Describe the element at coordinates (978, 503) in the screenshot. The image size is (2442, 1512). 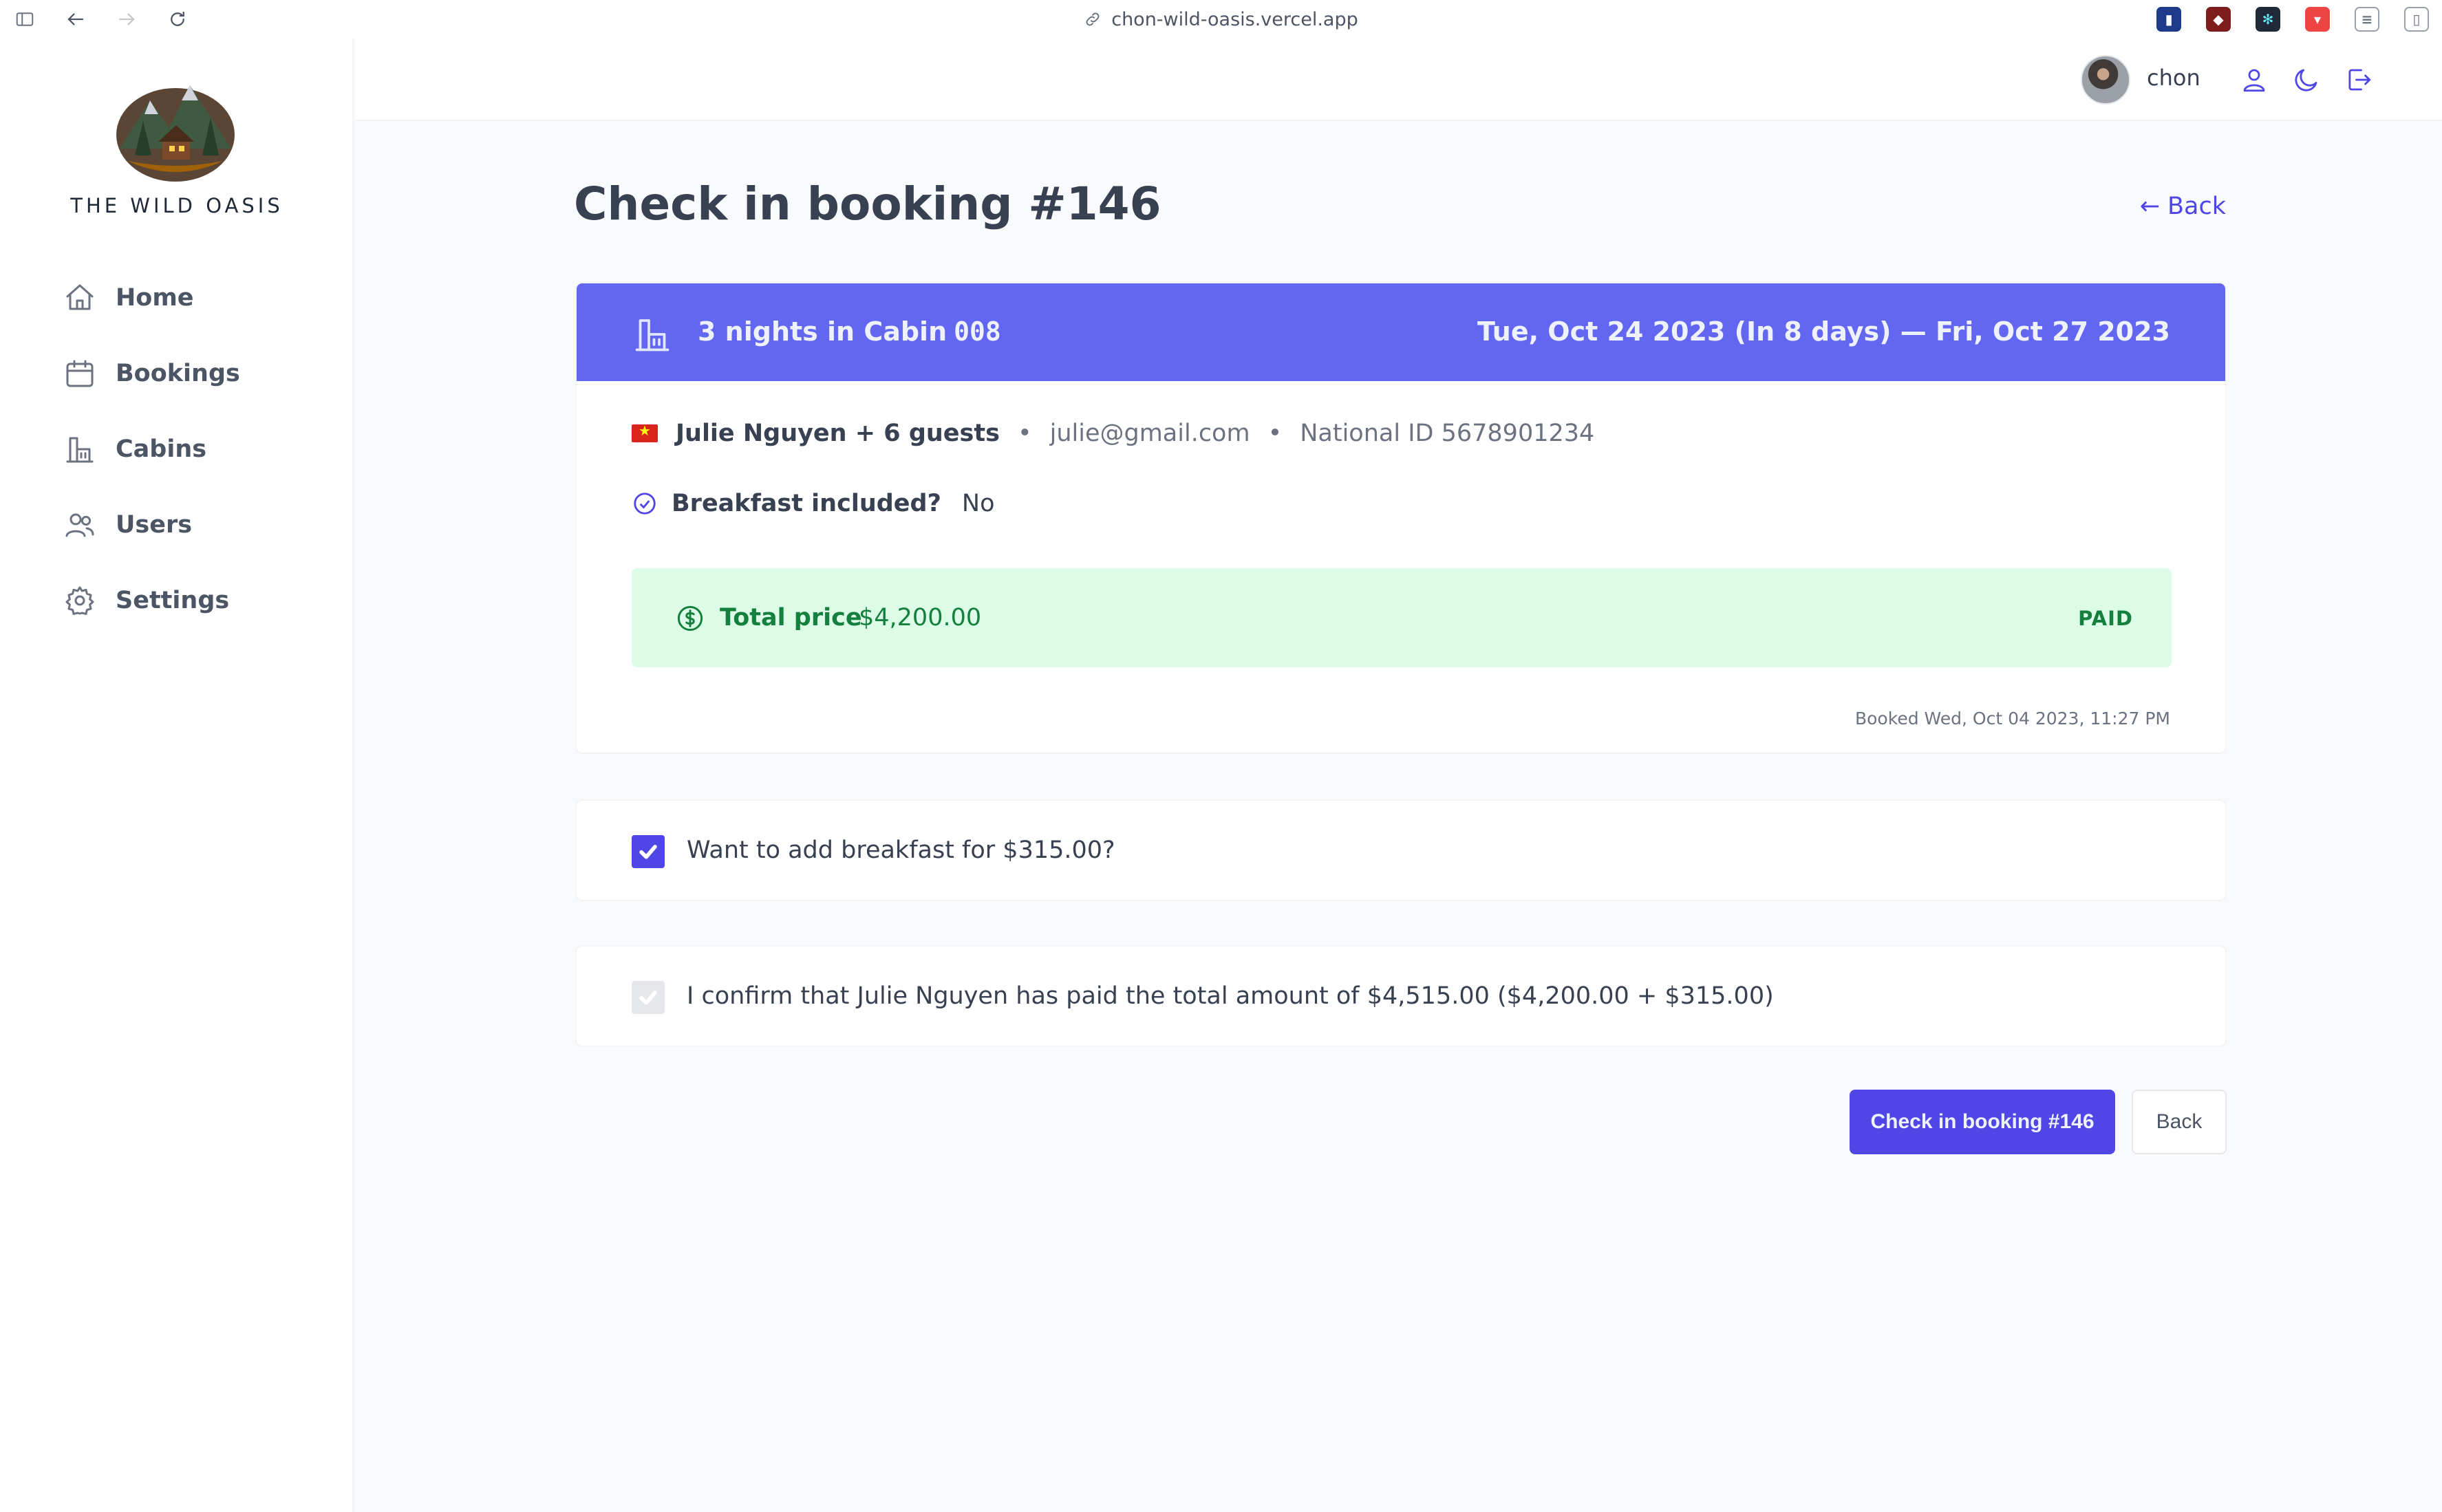
I see `breakfast-value: No` at that location.